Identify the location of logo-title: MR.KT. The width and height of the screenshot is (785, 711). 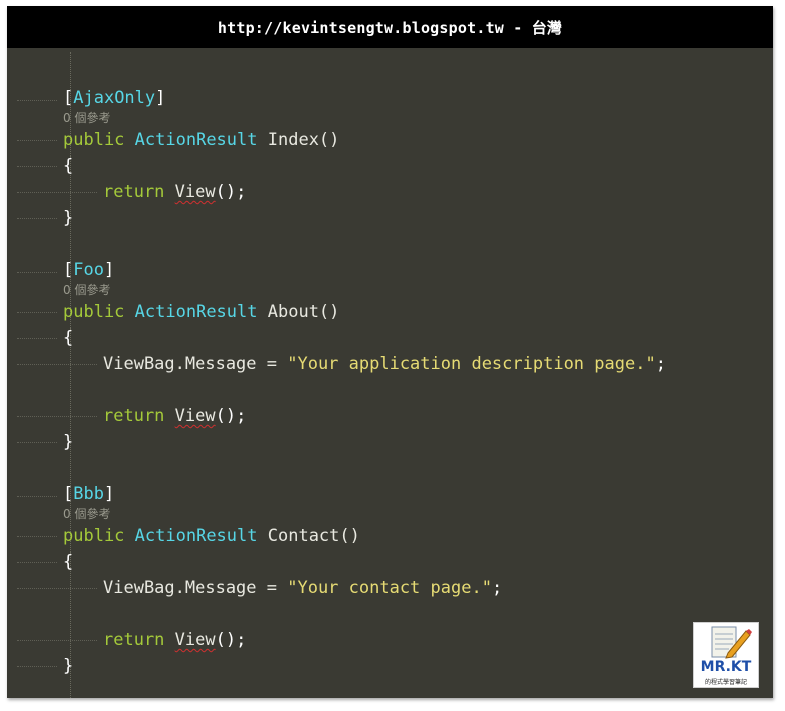
(726, 667).